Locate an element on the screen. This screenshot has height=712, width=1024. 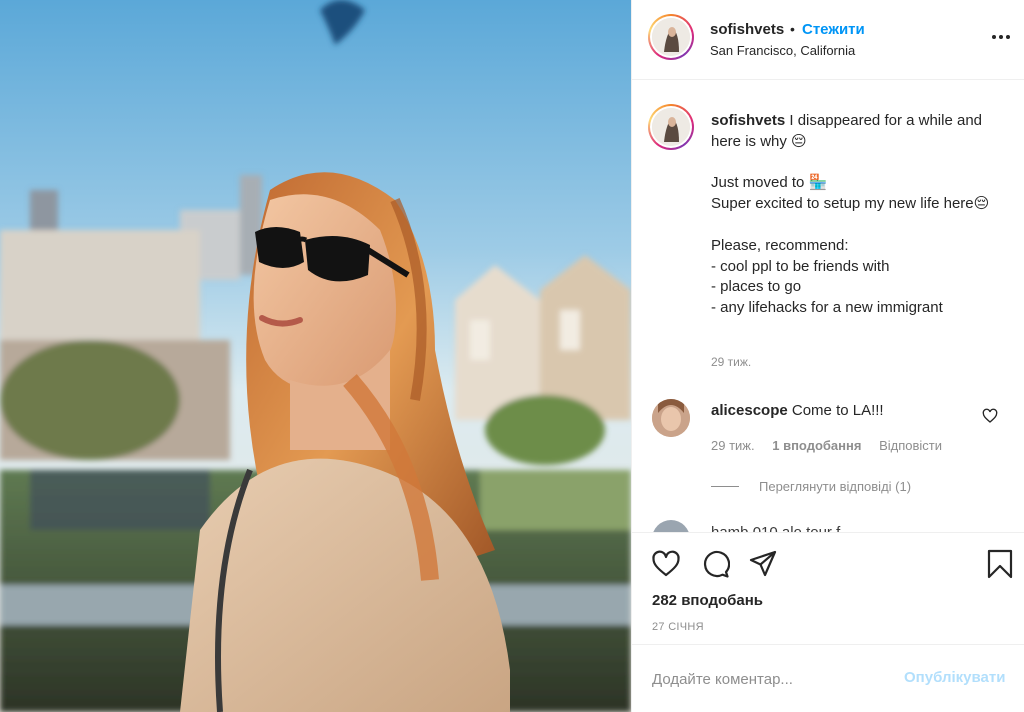
more-options-icon is located at coordinates (1001, 37).